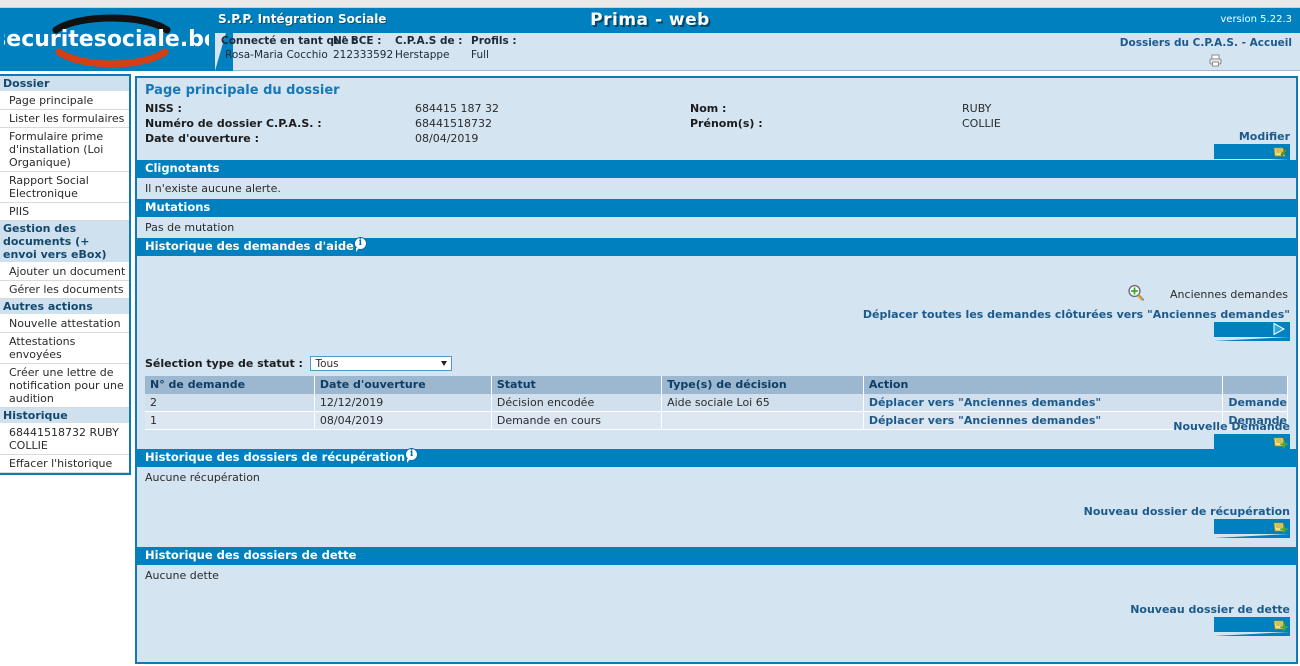 The height and width of the screenshot is (666, 1300). I want to click on section-header-demandes-label: Historique des demandes d'aide, so click(249, 246).